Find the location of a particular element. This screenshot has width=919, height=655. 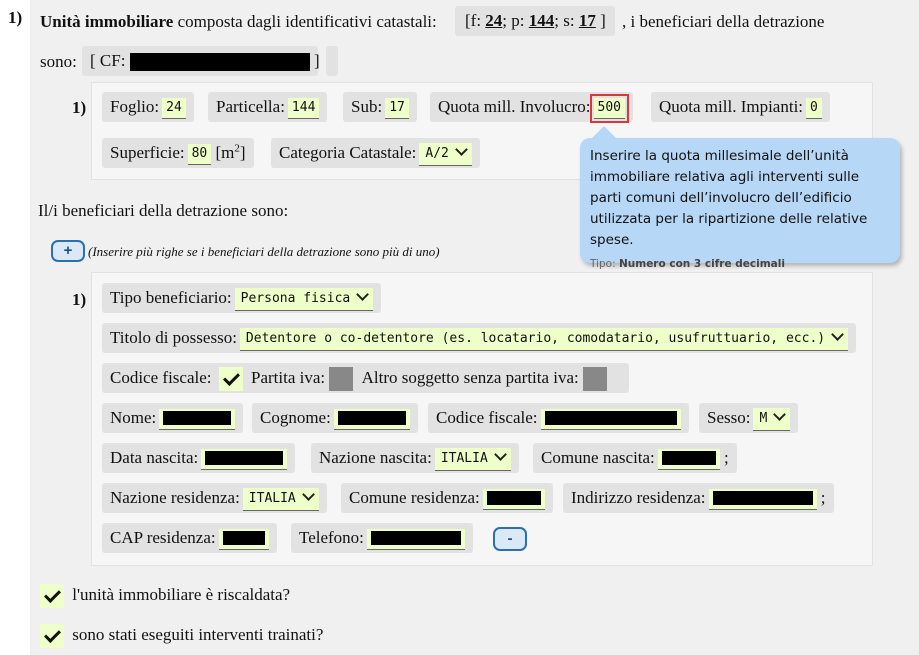

data-nascita-input is located at coordinates (244, 459).